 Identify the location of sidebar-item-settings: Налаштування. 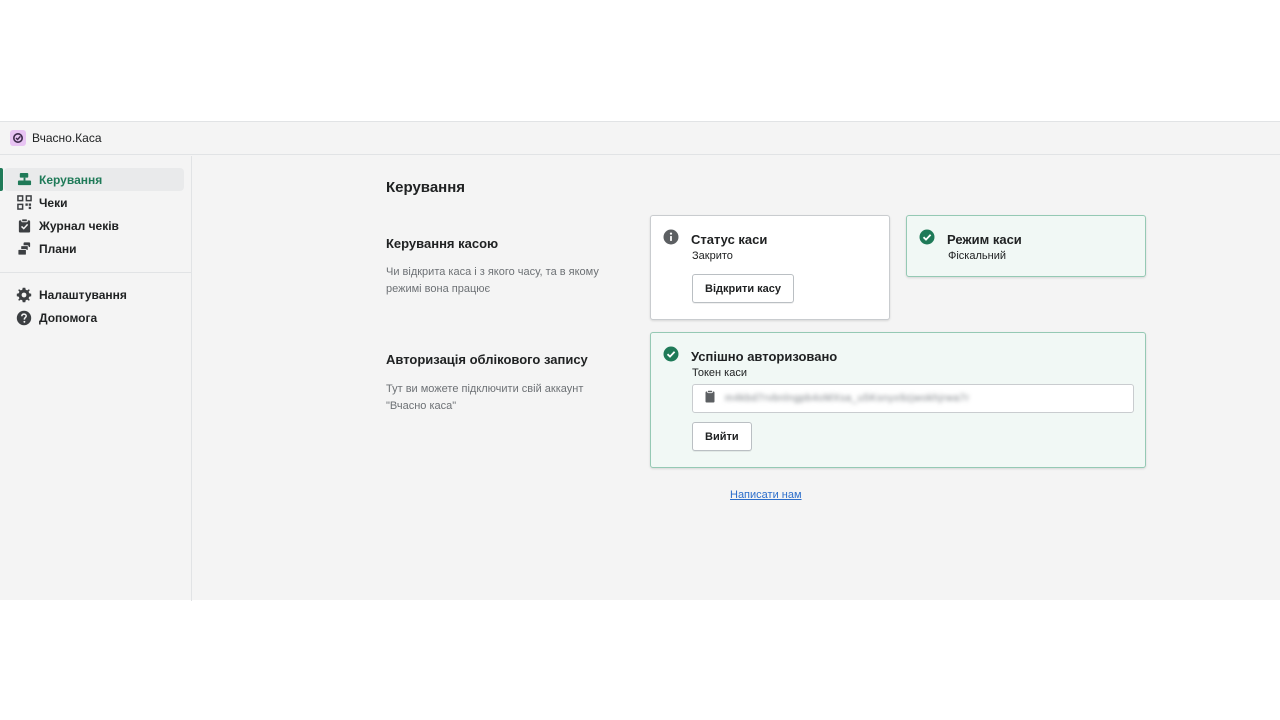
(94, 294).